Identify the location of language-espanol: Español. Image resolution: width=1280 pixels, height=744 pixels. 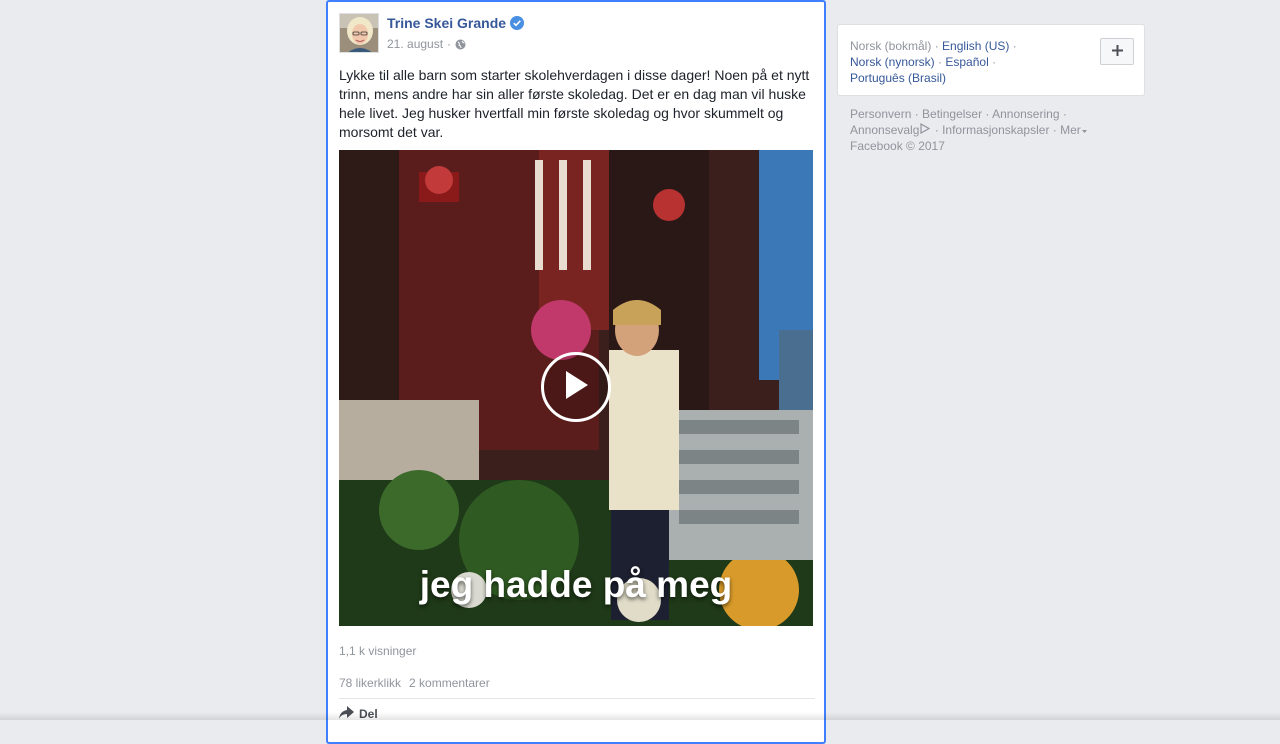
(966, 62).